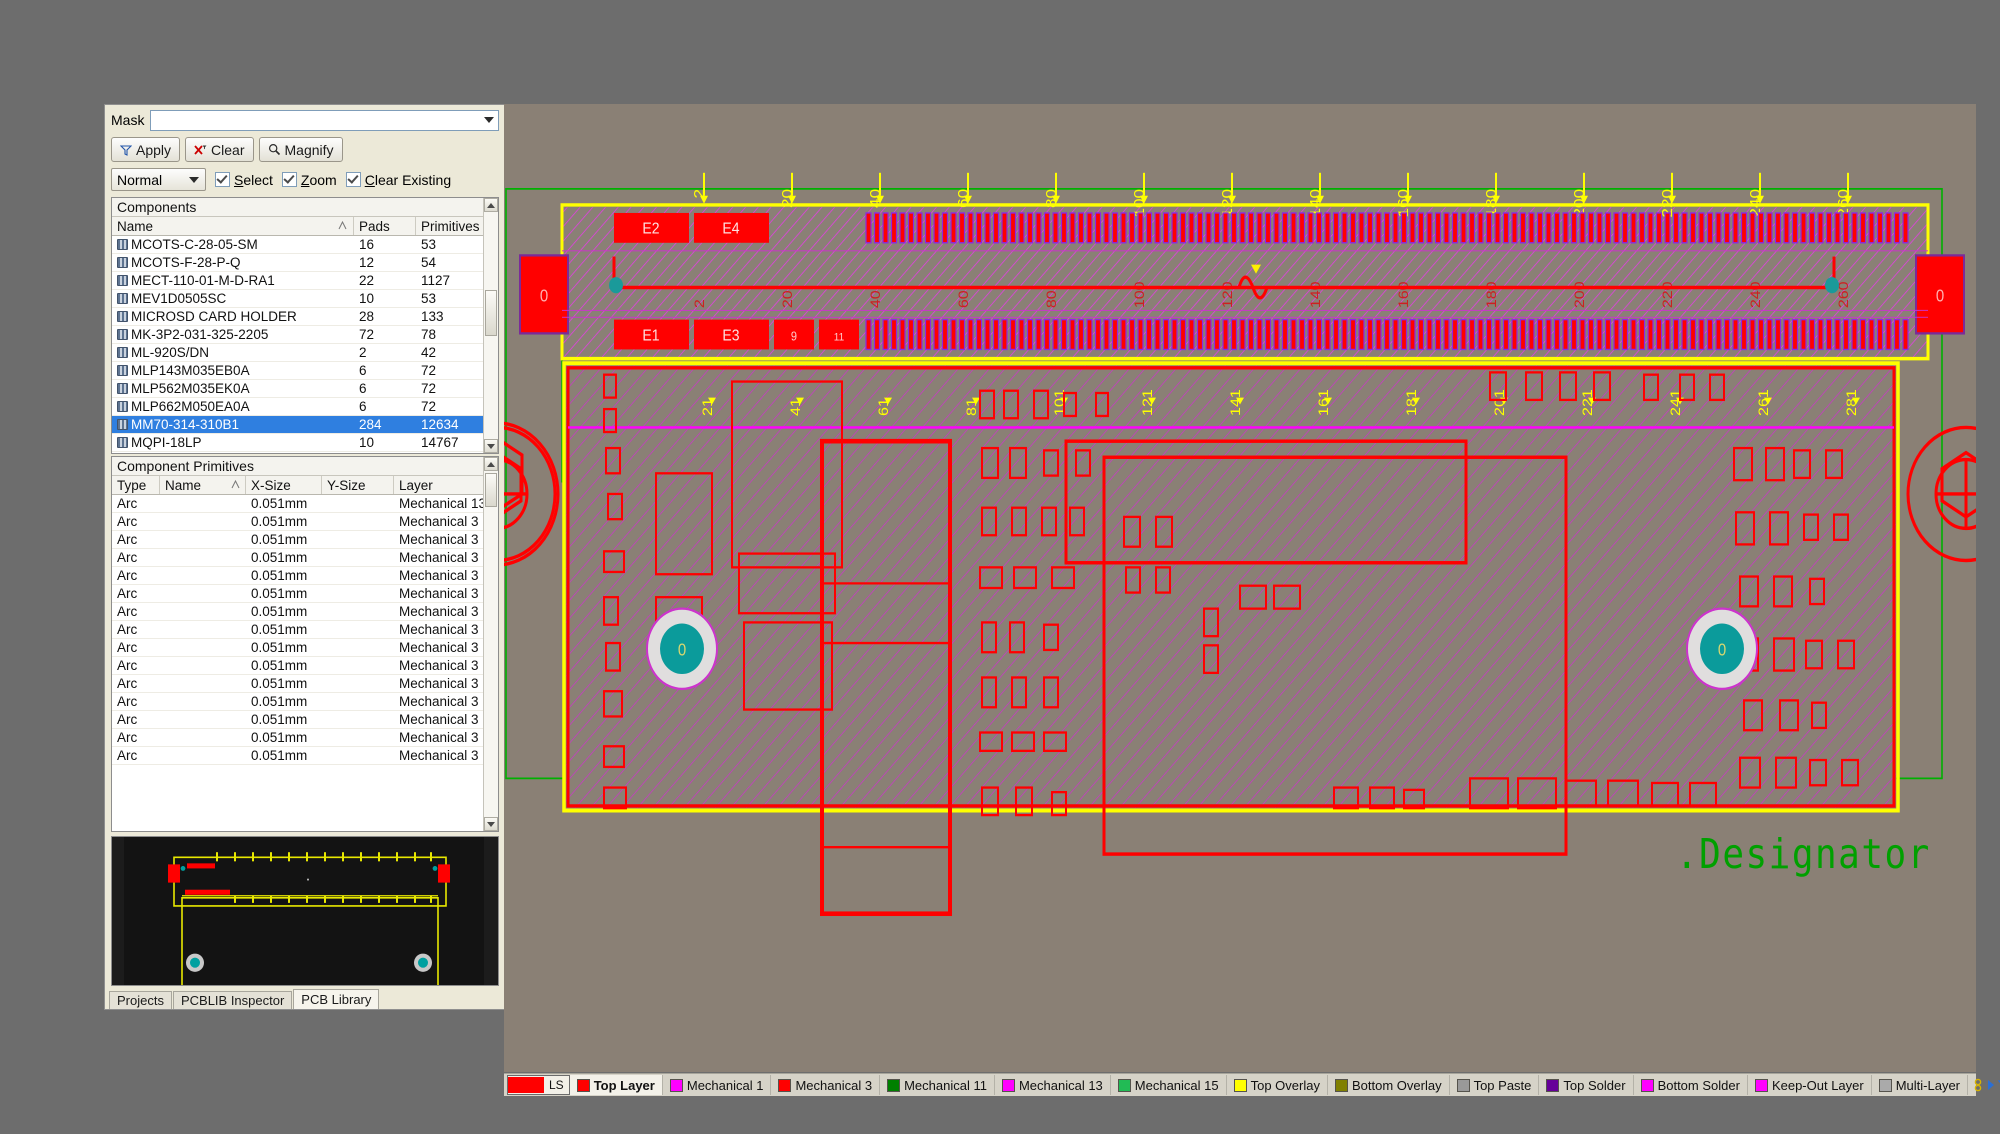 The image size is (2000, 1134). What do you see at coordinates (298, 299) in the screenshot?
I see `component-row: MEV1D0505SC 10 53` at bounding box center [298, 299].